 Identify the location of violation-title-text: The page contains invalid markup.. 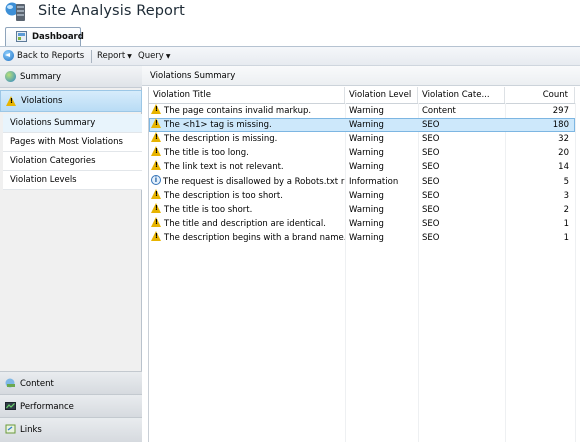
(238, 111).